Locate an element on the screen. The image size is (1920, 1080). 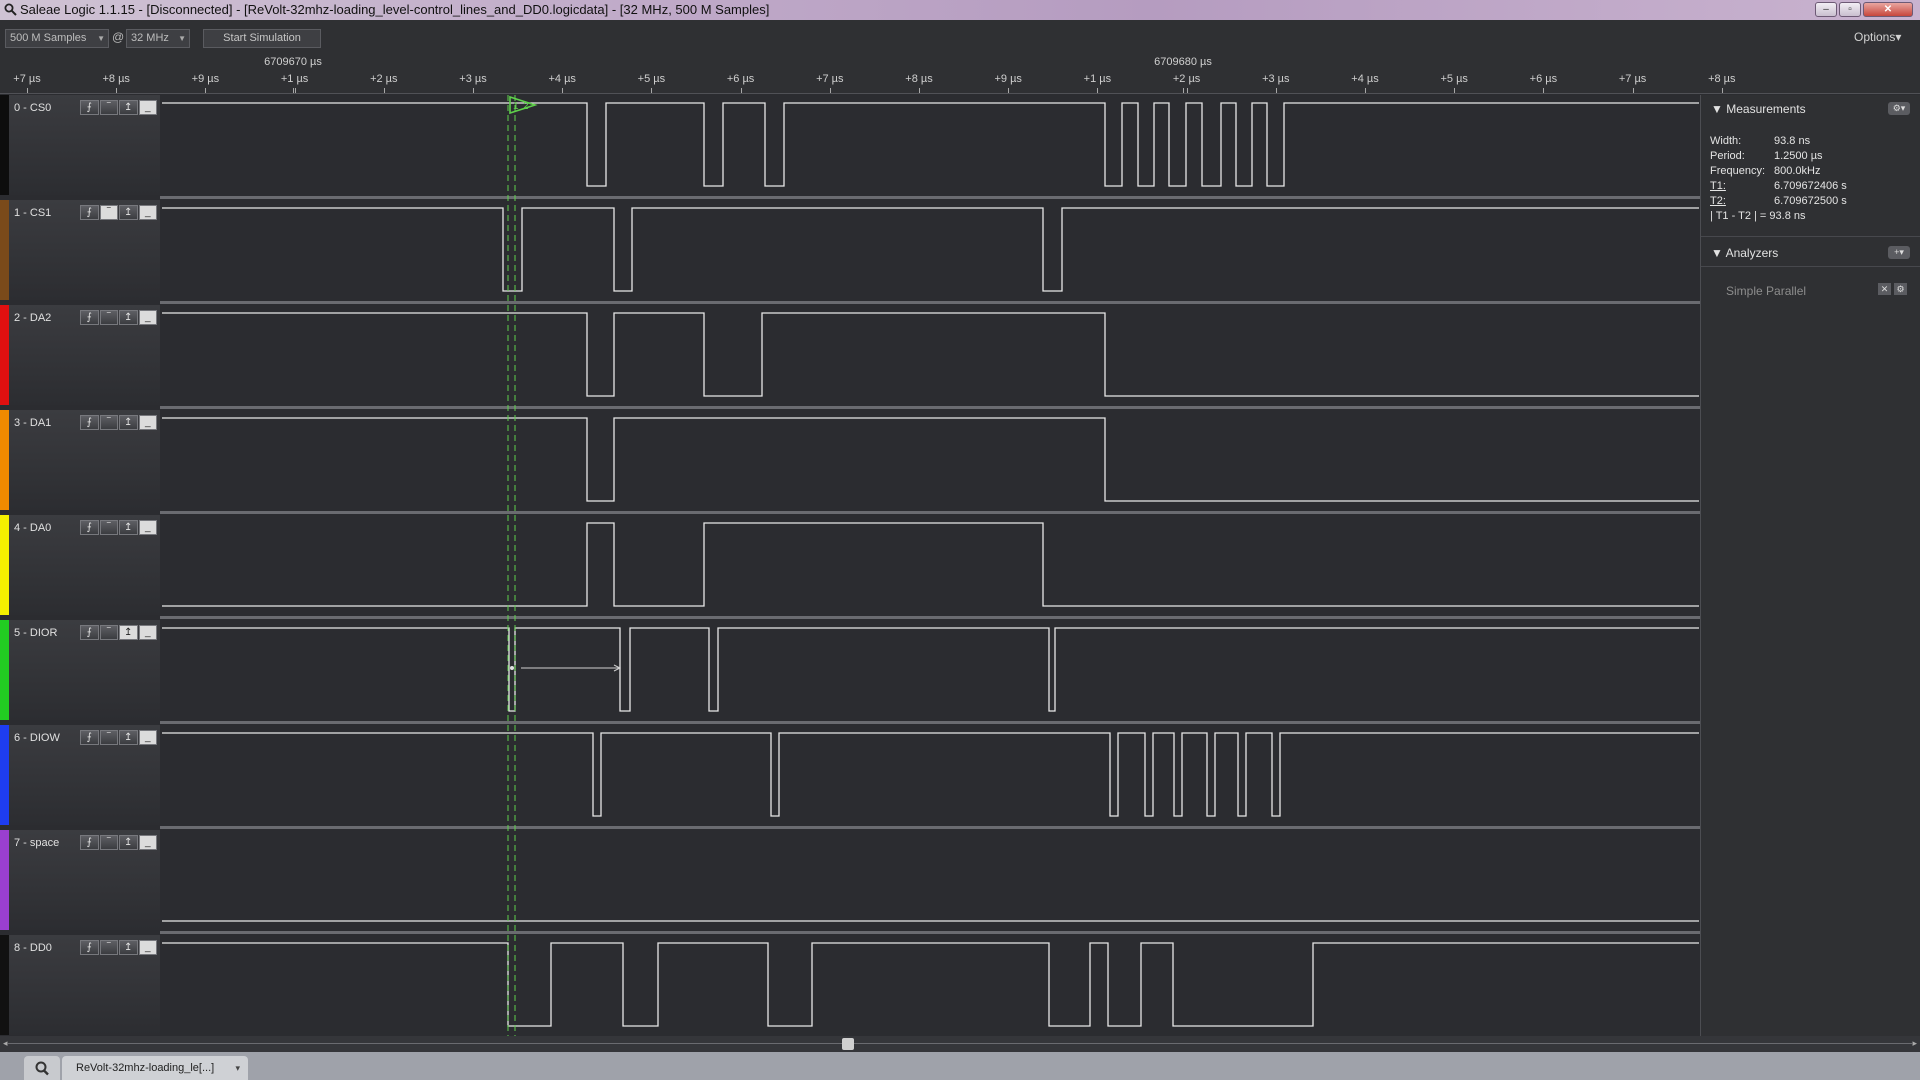
ruler-tick-label: +2 µs is located at coordinates (384, 79).